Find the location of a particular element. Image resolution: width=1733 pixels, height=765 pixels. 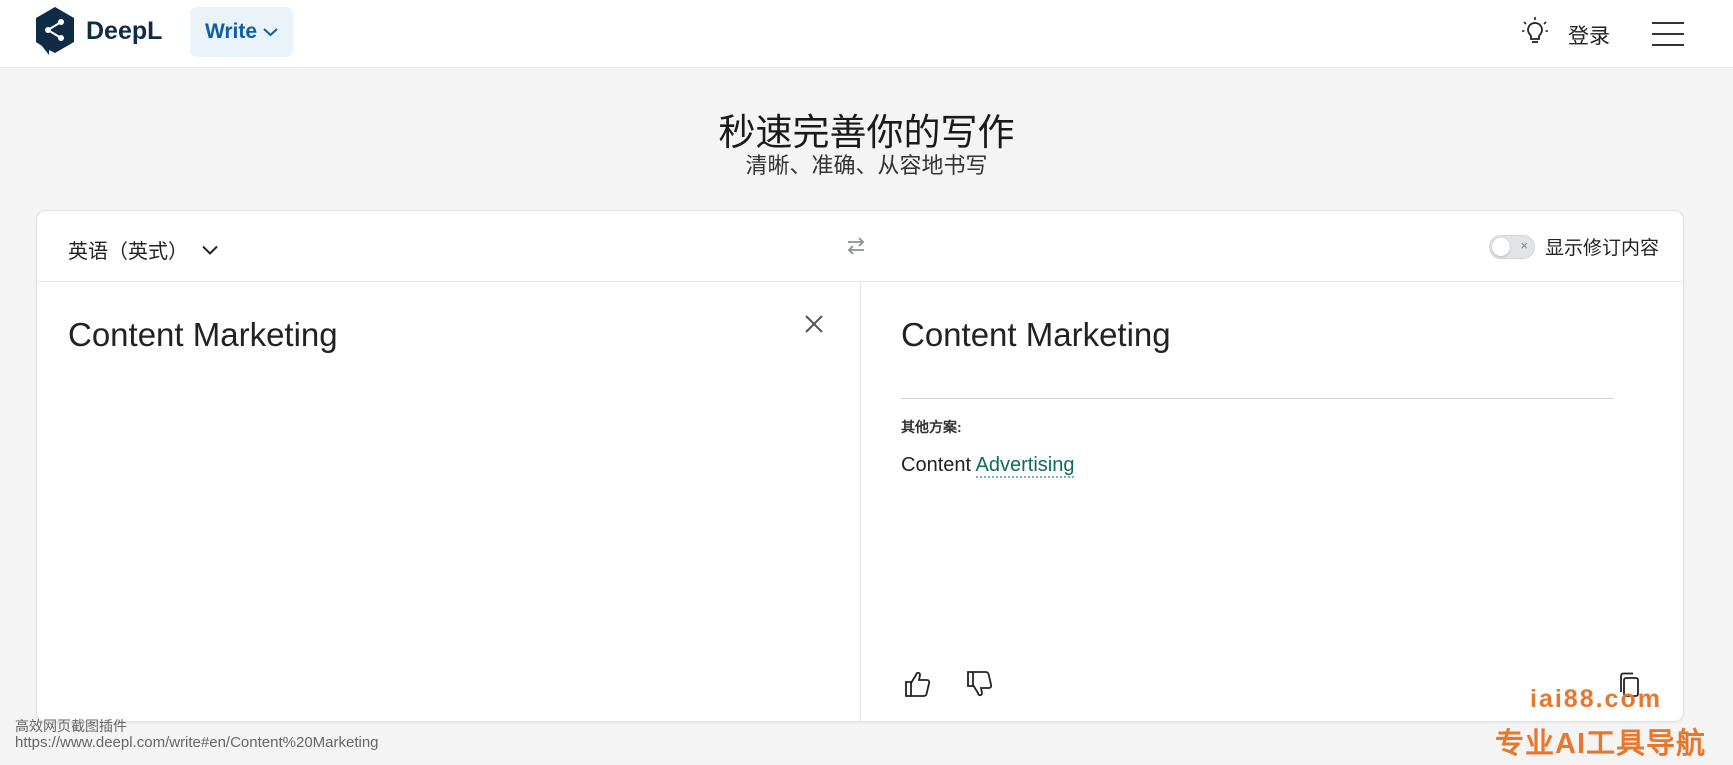

alternative-option: Content Advertising is located at coordinates (988, 466).